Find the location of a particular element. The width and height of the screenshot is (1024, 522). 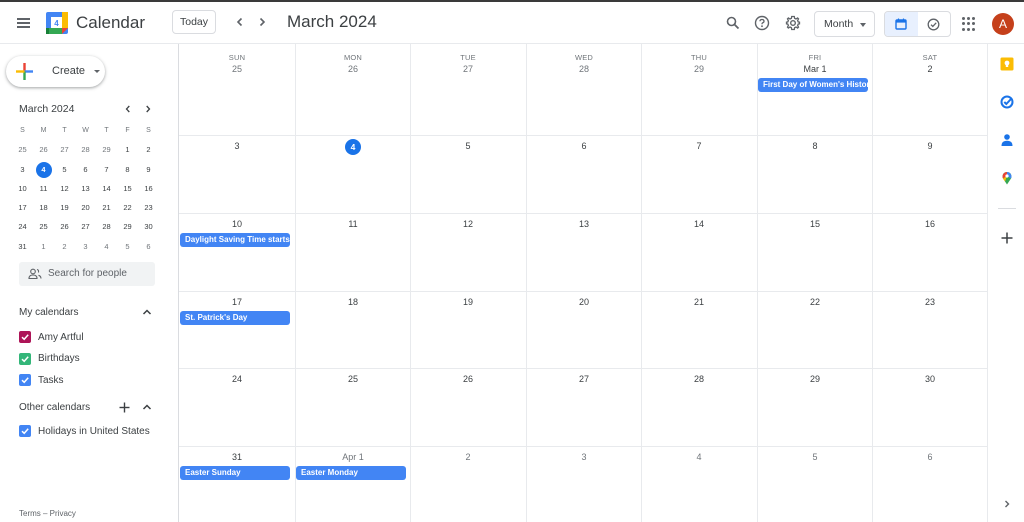

day-cell: 29 is located at coordinates (815, 407).